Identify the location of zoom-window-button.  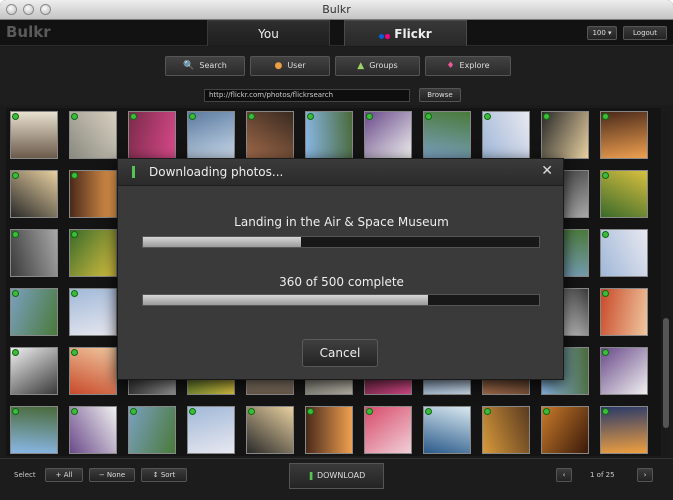
(45, 9).